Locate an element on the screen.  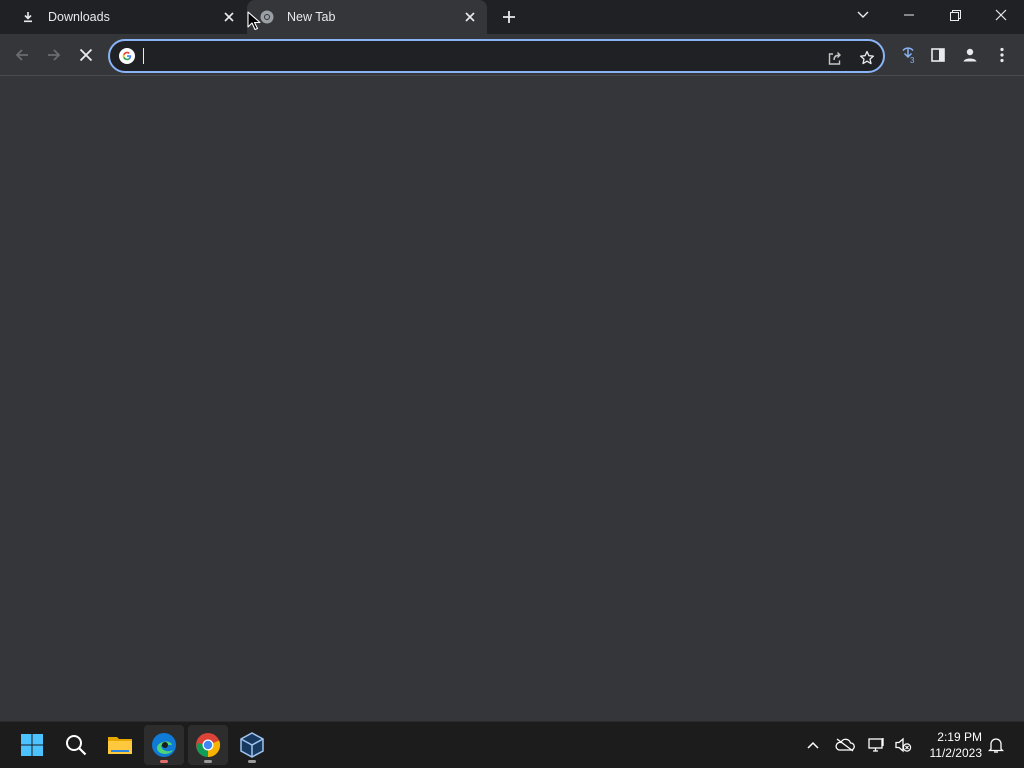
chevron-down-icon is located at coordinates (863, 14).